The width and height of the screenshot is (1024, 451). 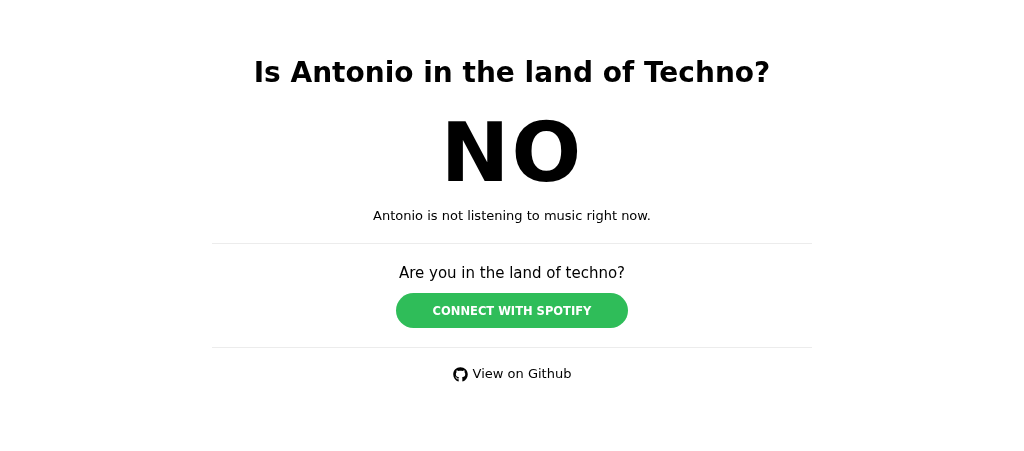 I want to click on github-link: View on Github, so click(x=512, y=374).